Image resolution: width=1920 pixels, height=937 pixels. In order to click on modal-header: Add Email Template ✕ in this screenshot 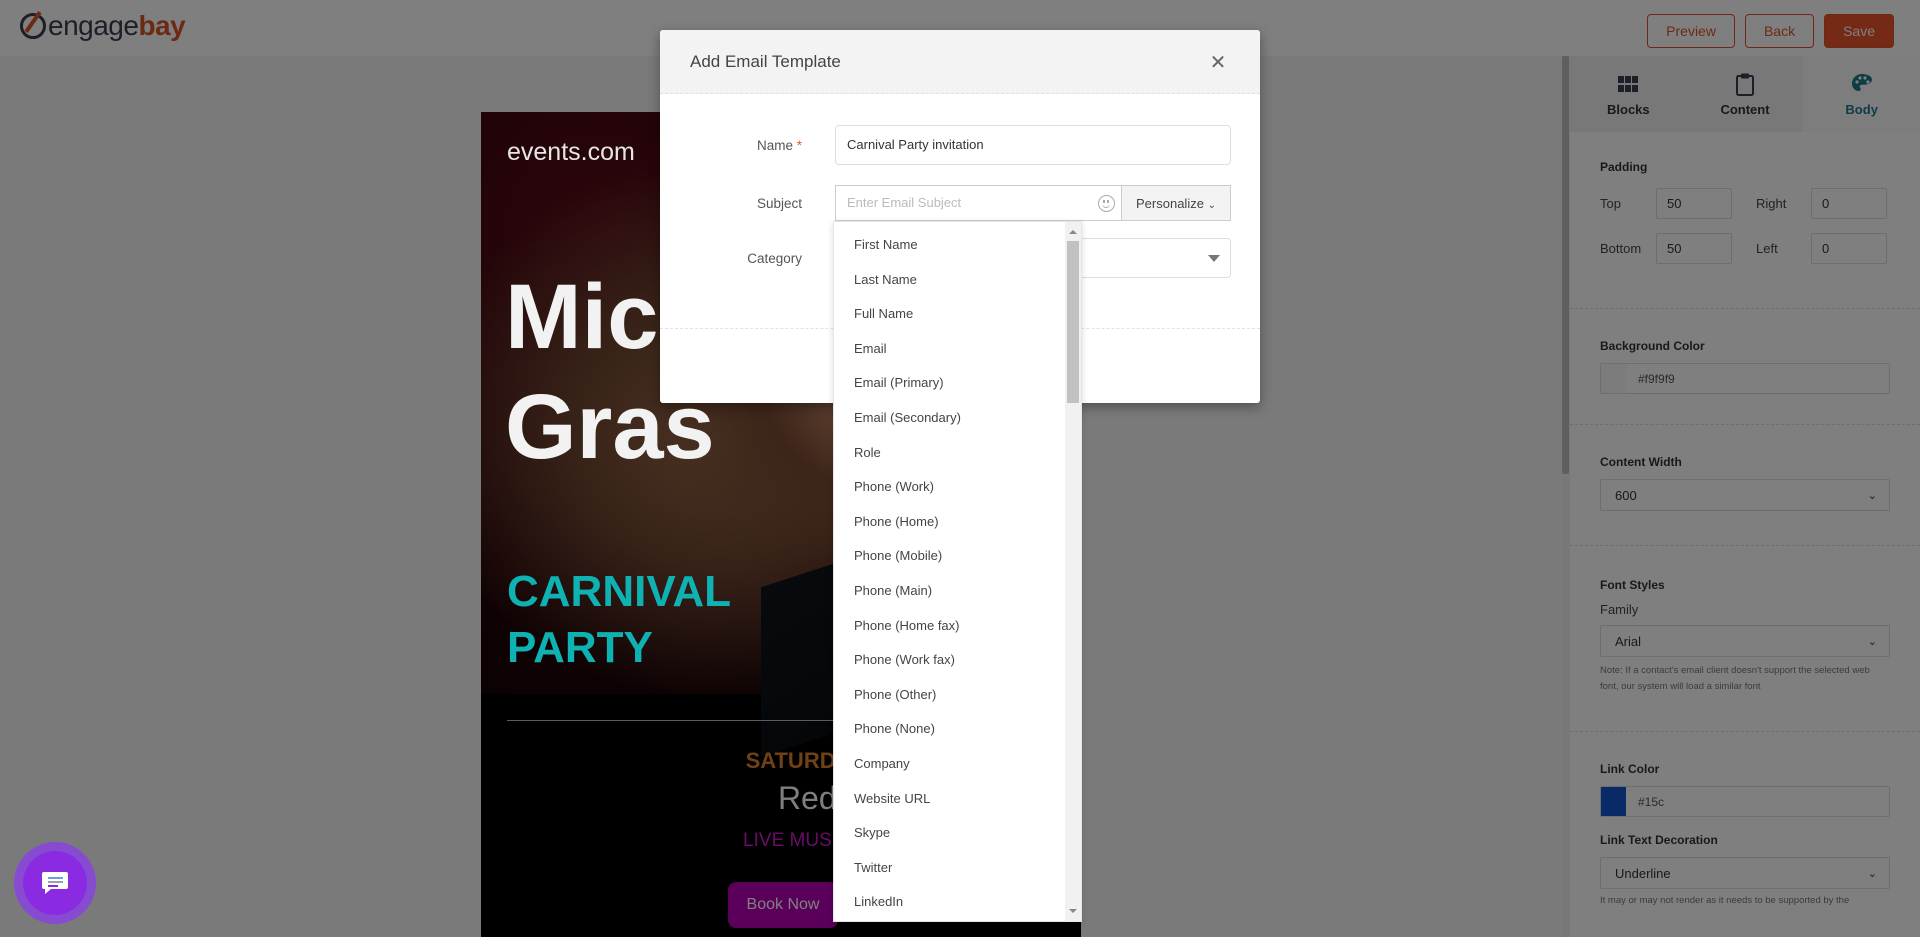, I will do `click(960, 62)`.